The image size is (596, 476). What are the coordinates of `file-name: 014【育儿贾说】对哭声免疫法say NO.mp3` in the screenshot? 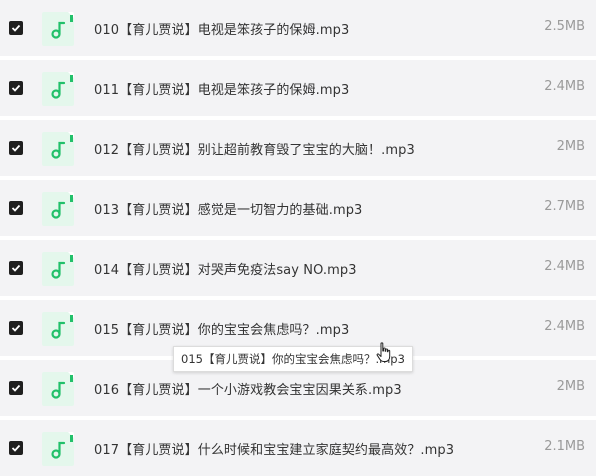 It's located at (225, 268).